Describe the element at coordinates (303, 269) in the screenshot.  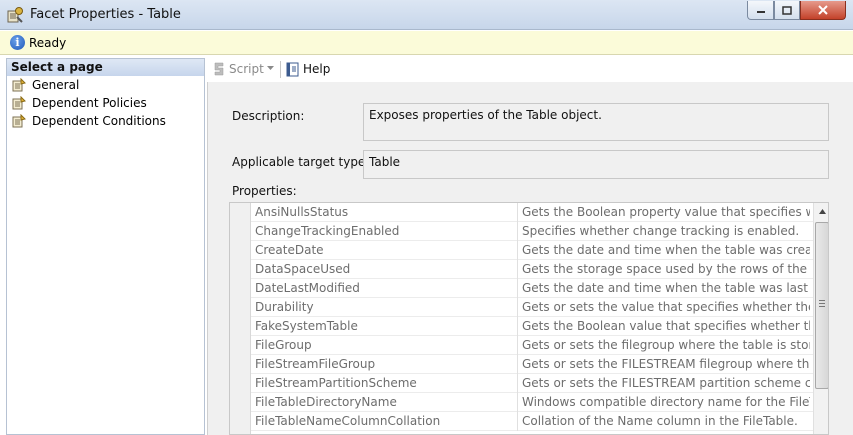
I see `property-name: DataSpaceUsed` at that location.